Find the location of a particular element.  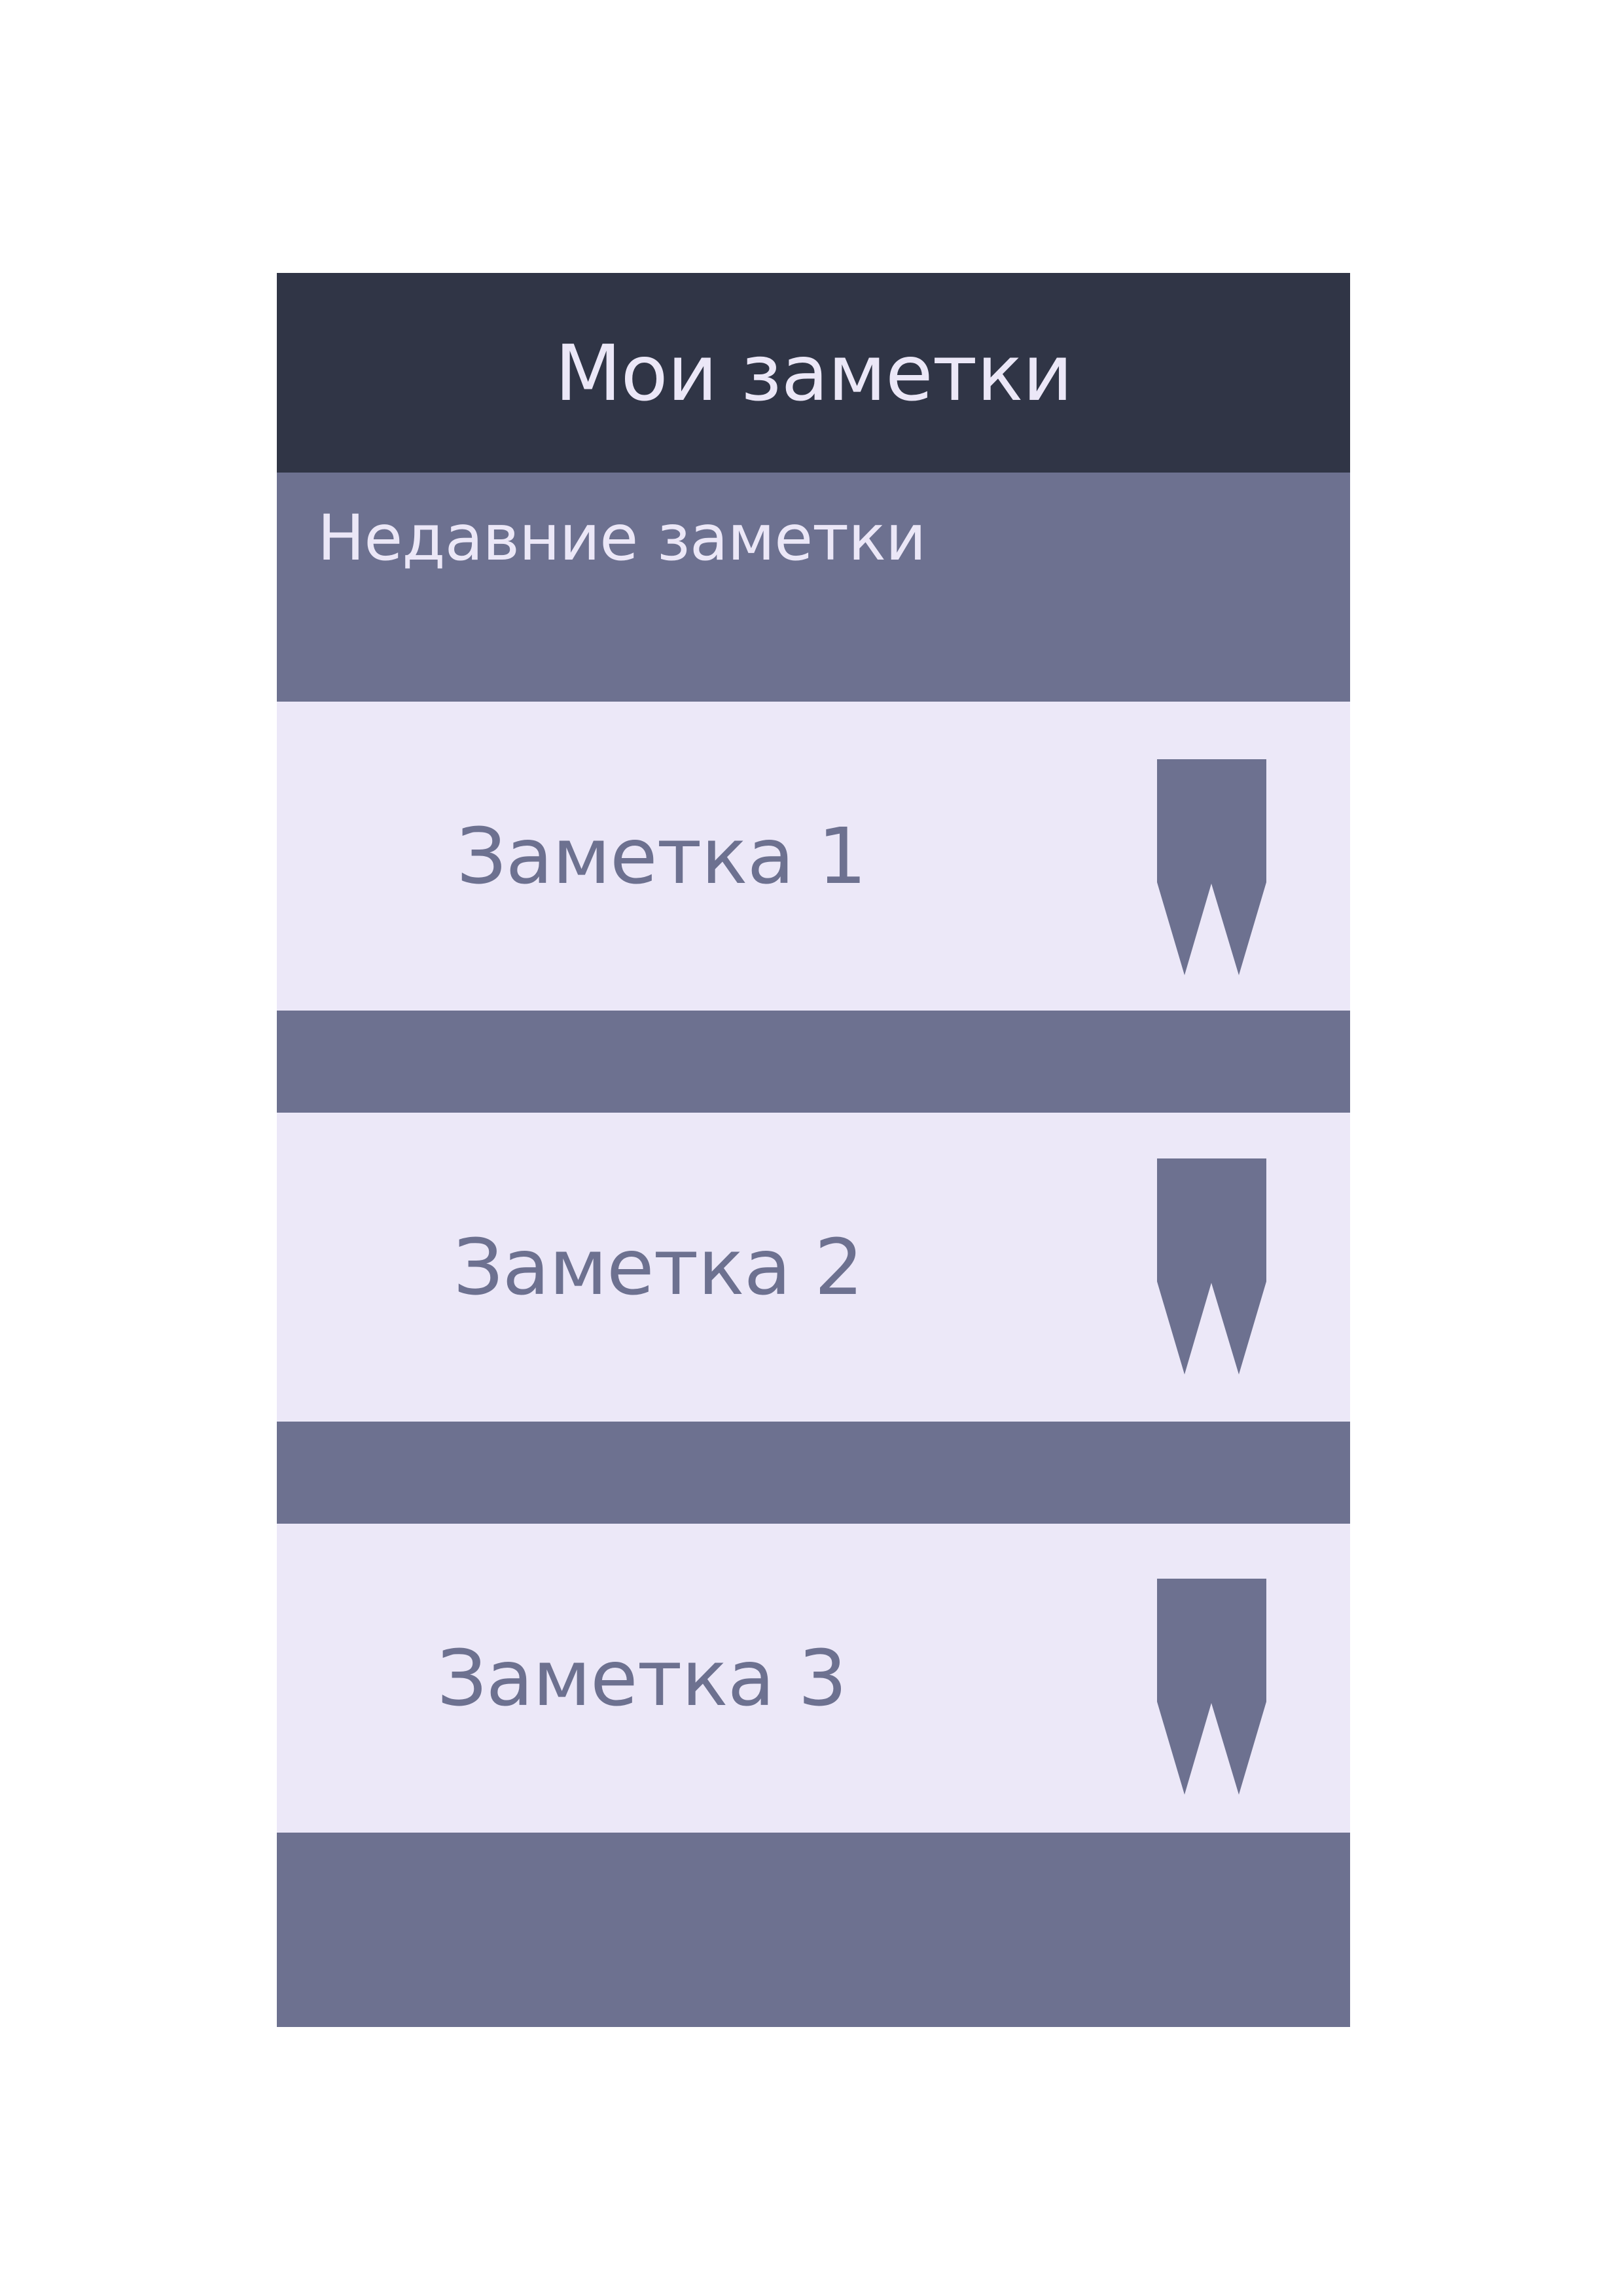

page-title: Мои заметки is located at coordinates (813, 372).